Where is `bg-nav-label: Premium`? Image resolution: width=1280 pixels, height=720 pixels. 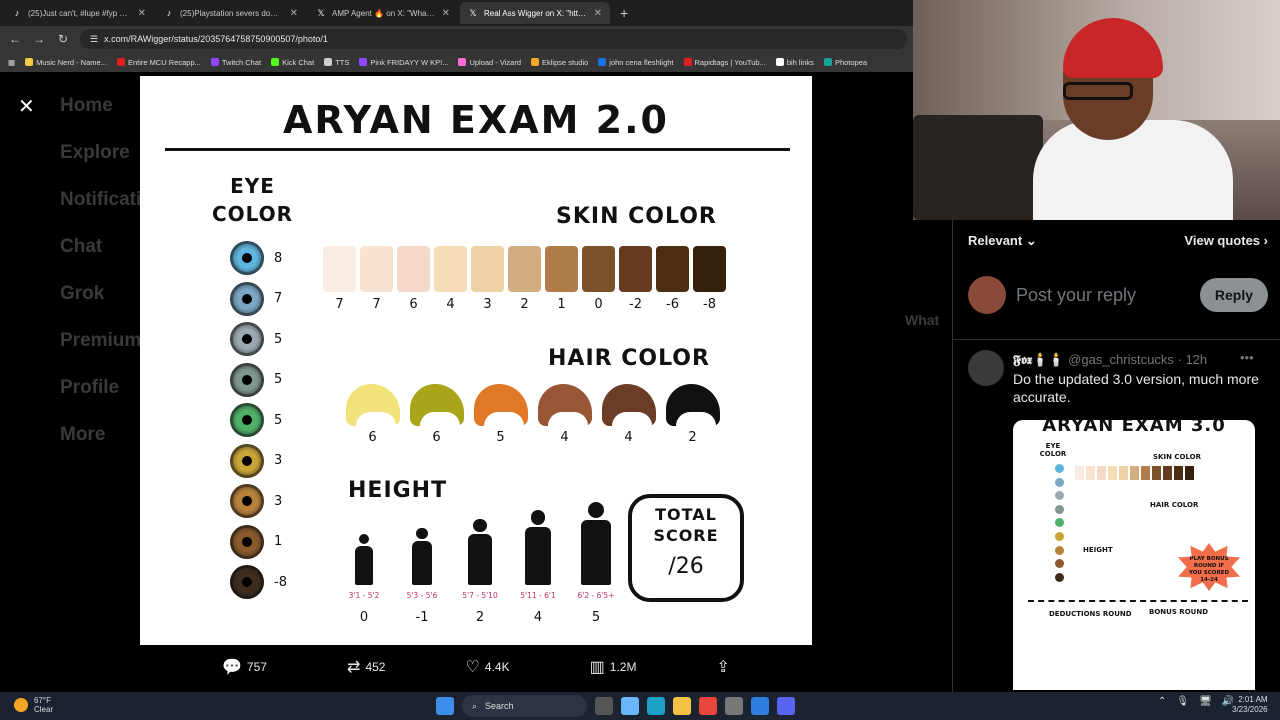
bg-nav-label: Premium is located at coordinates (101, 340).